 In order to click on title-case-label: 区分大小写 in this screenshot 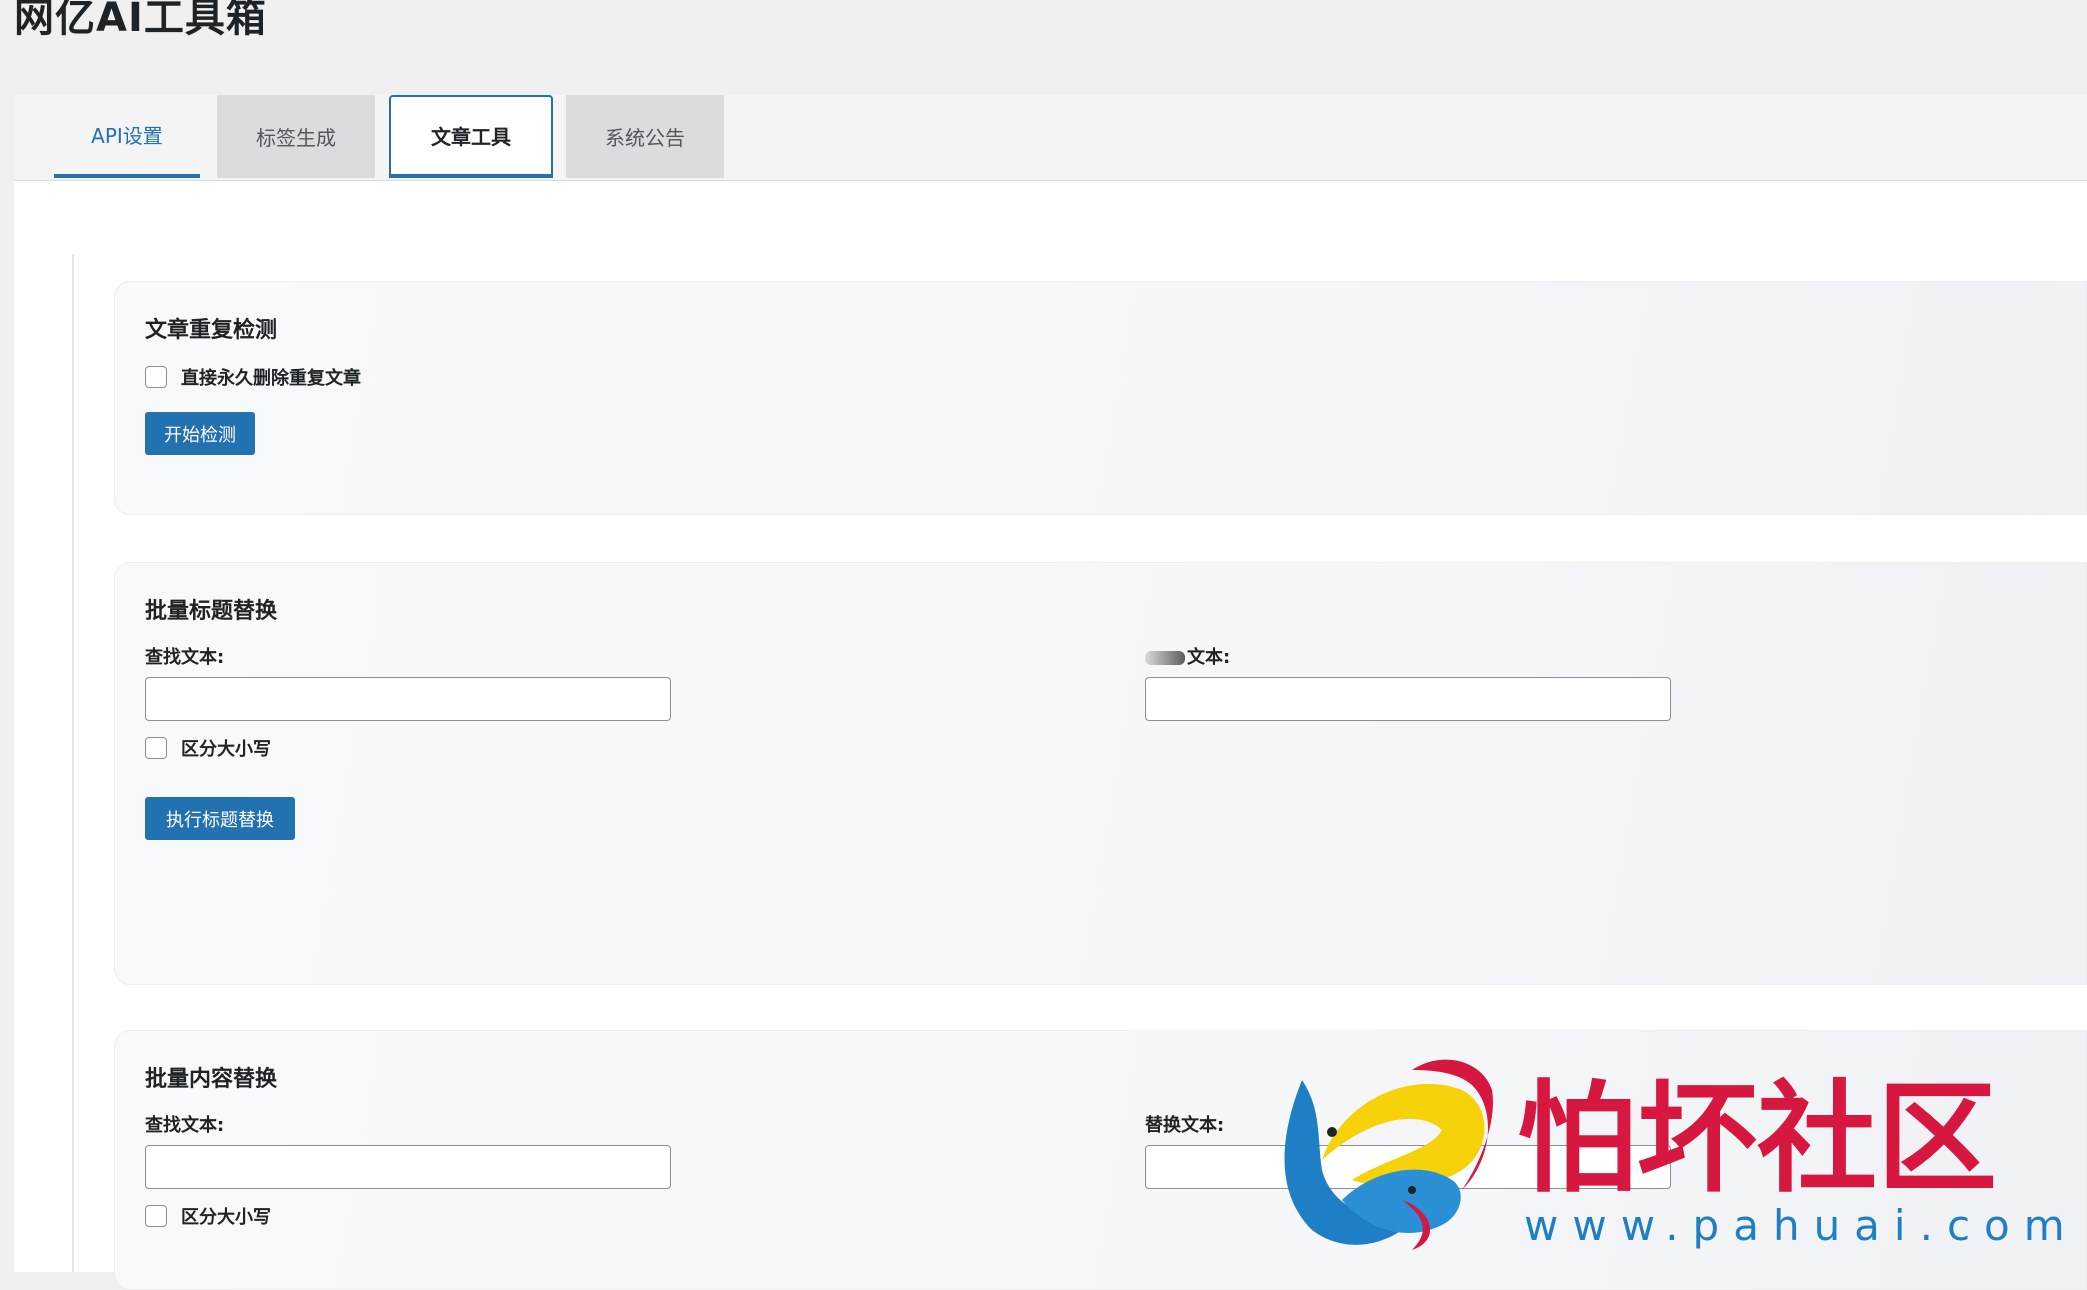, I will do `click(226, 749)`.